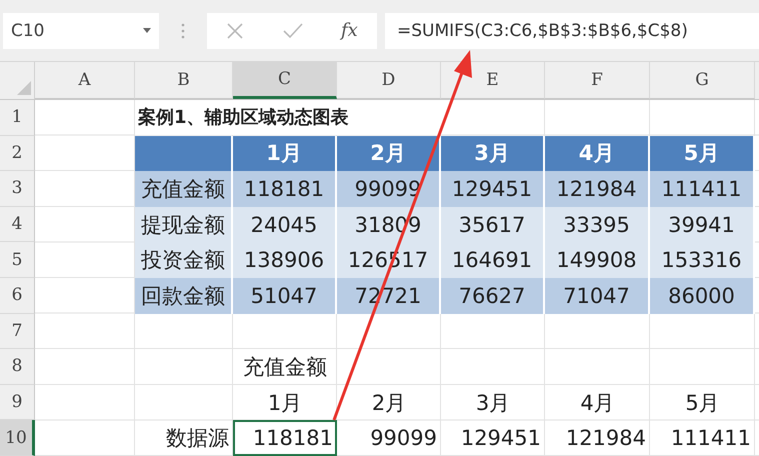  Describe the element at coordinates (285, 80) in the screenshot. I see `column-header: C` at that location.